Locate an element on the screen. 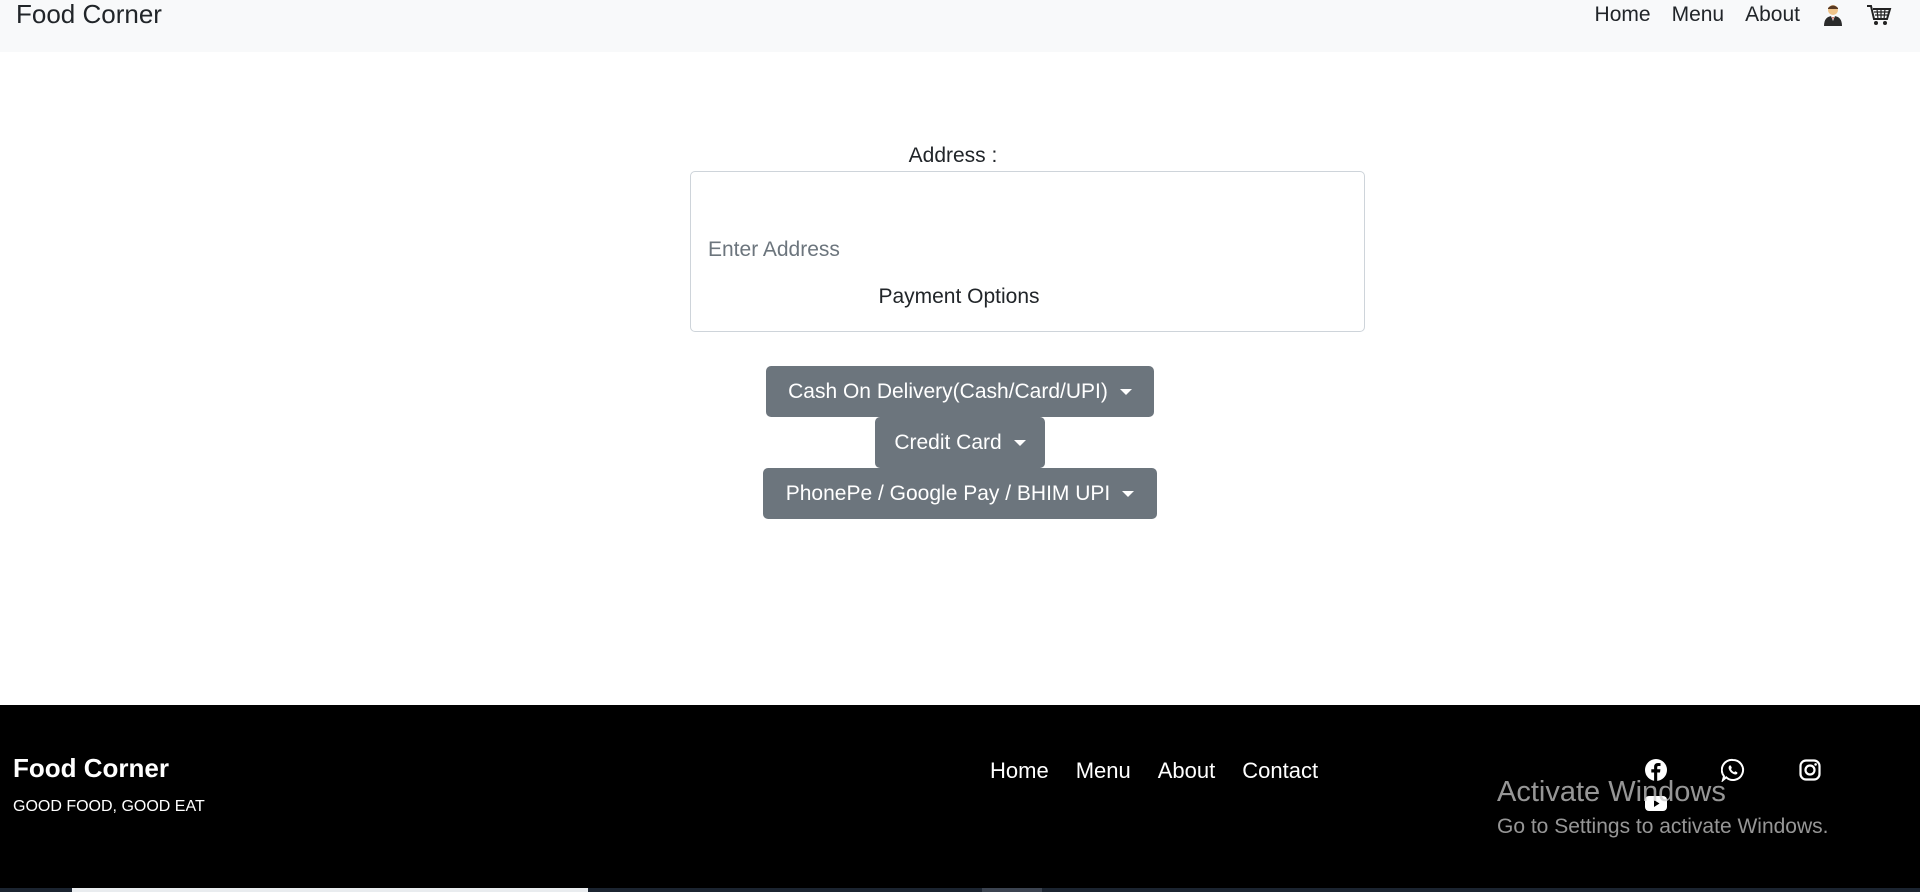  payment-options-label: Payment Options is located at coordinates (959, 296).